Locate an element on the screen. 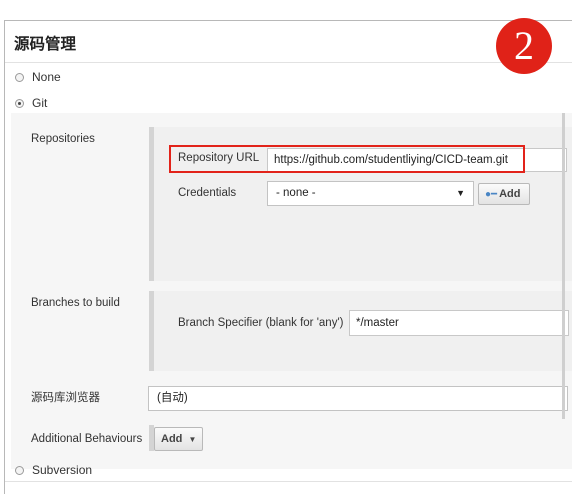 Image resolution: width=572 pixels, height=494 pixels. behaviours-add-button: Add ▼ is located at coordinates (179, 439).